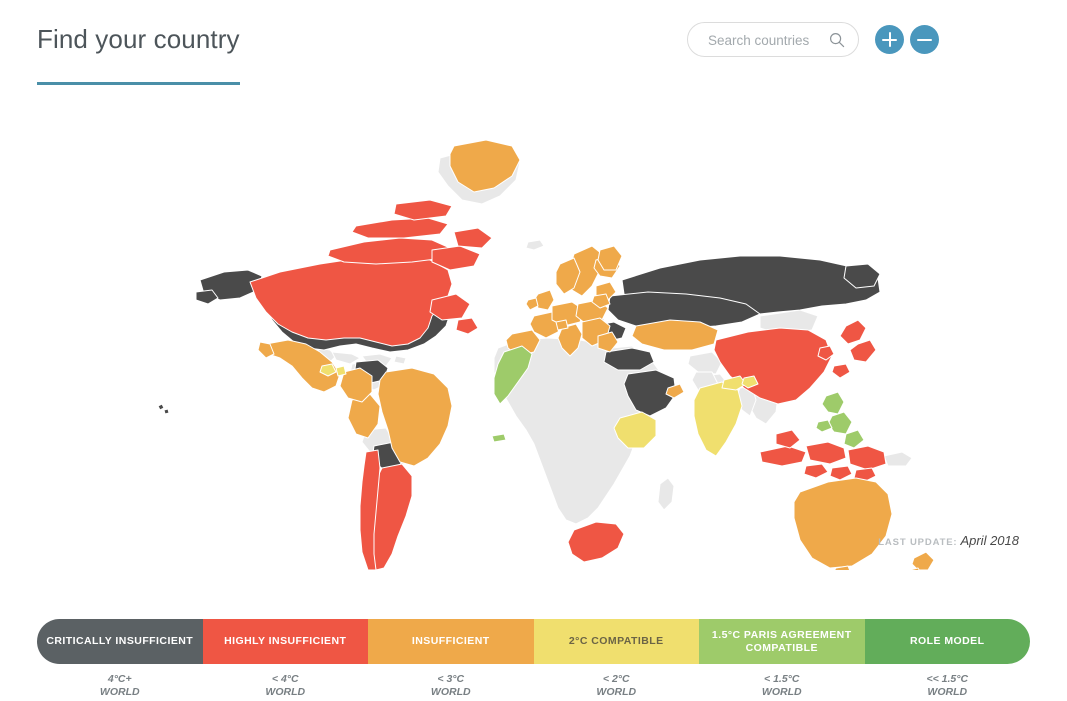 The height and width of the screenshot is (701, 1067). I want to click on page-title: Find your country, so click(138, 39).